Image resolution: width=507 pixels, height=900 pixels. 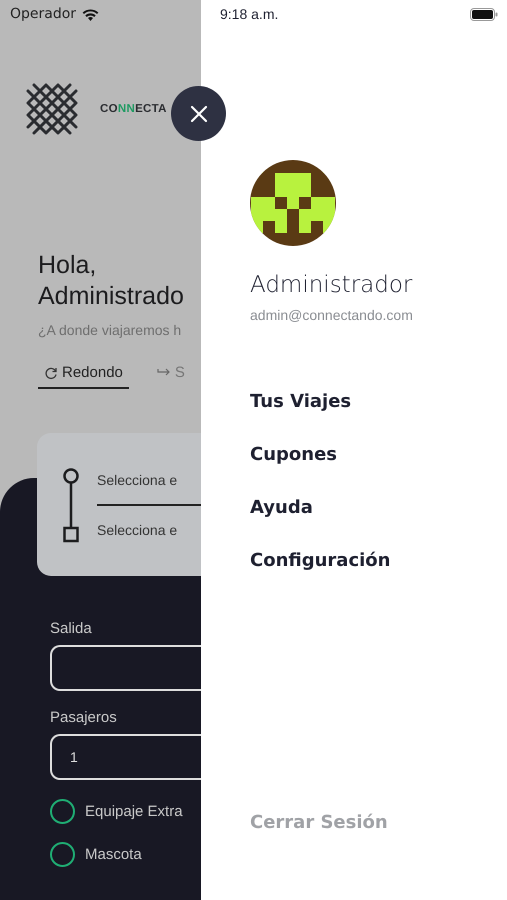 What do you see at coordinates (332, 315) in the screenshot?
I see `profile-email: admin@connectando.com` at bounding box center [332, 315].